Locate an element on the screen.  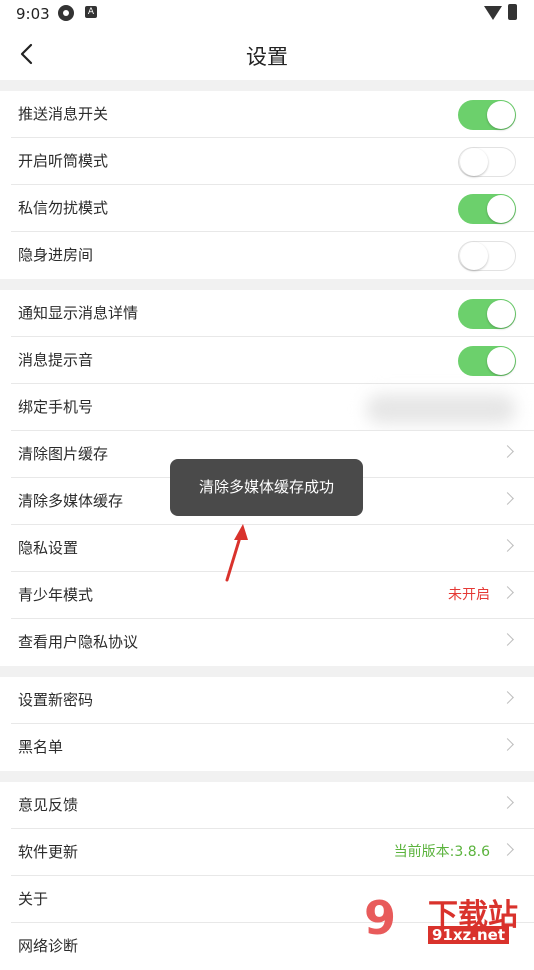
settings-row-label: 查看用户隐私协议 is located at coordinates (78, 642).